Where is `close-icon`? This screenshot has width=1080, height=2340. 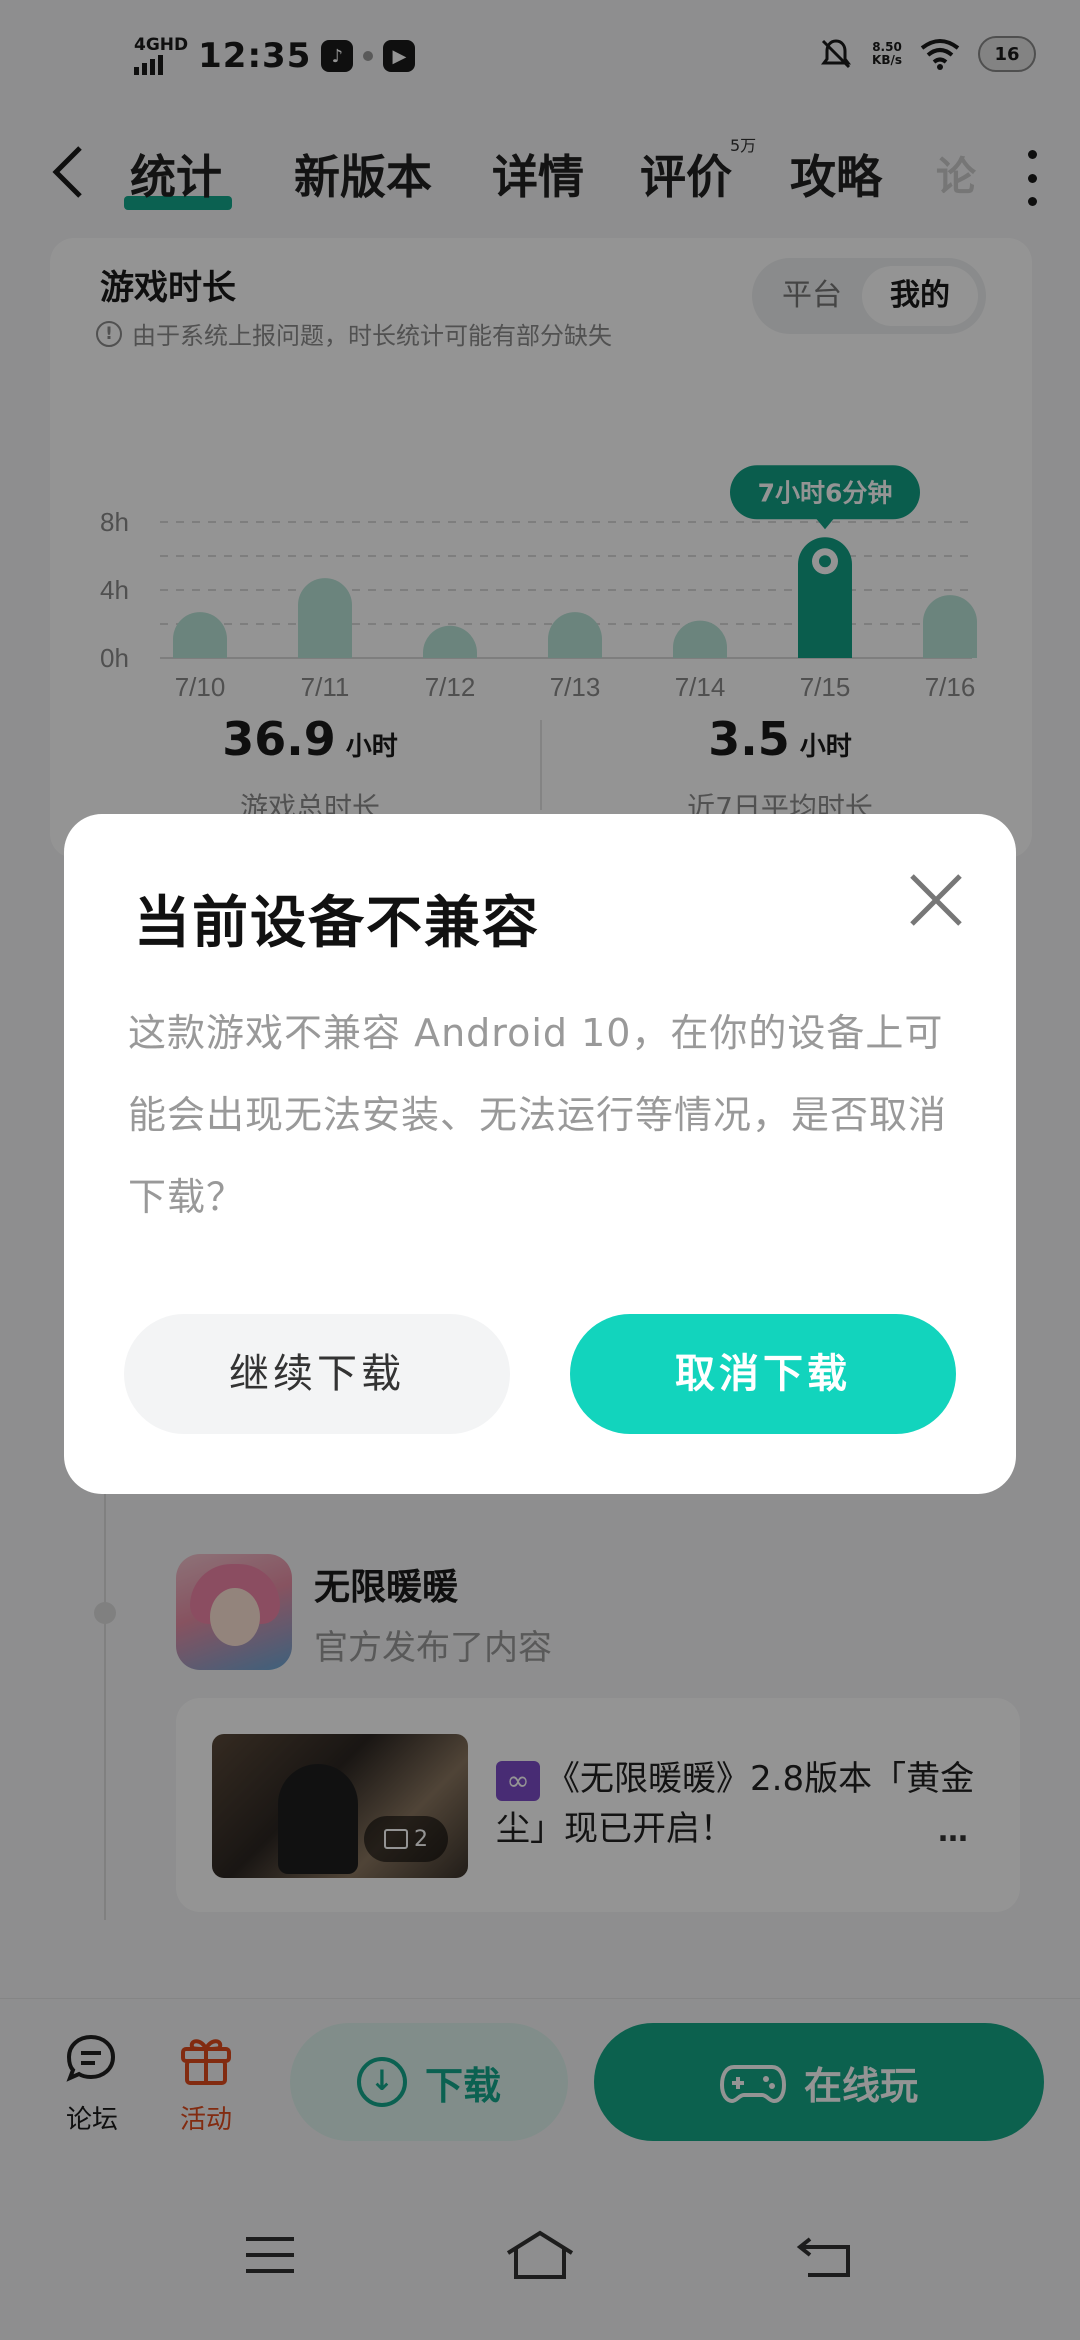 close-icon is located at coordinates (936, 900).